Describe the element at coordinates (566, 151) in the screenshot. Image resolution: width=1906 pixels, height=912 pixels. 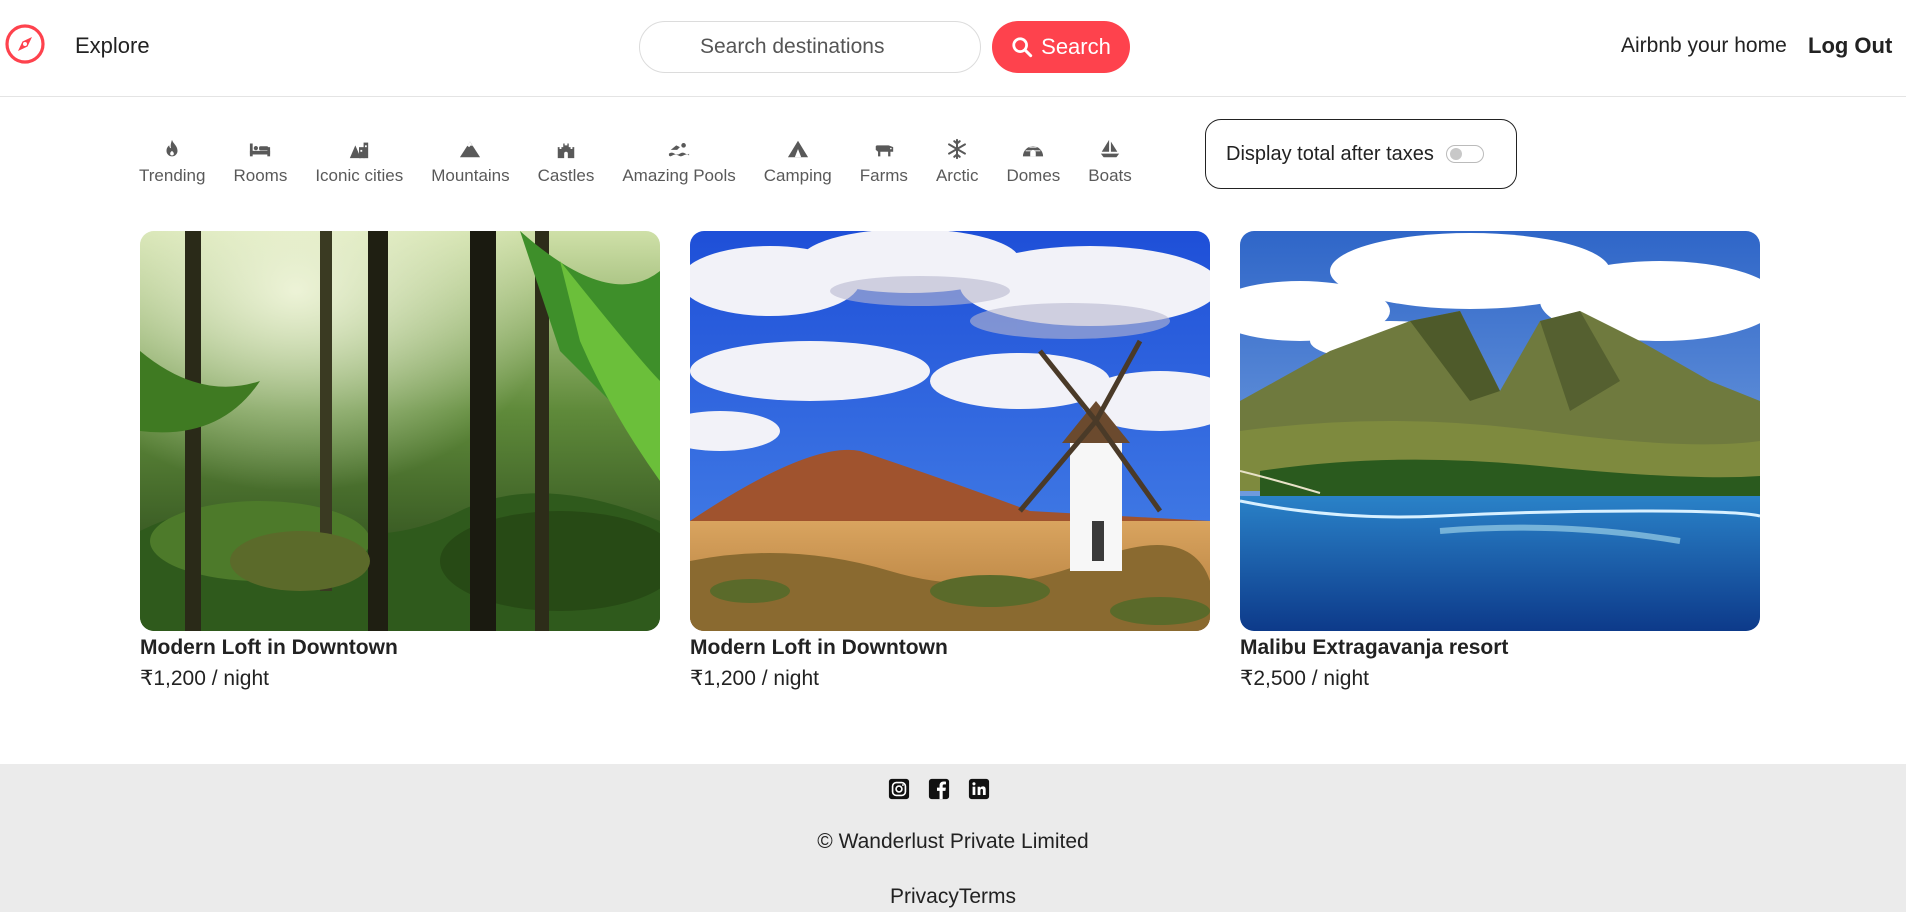
I see `castle-icon` at that location.